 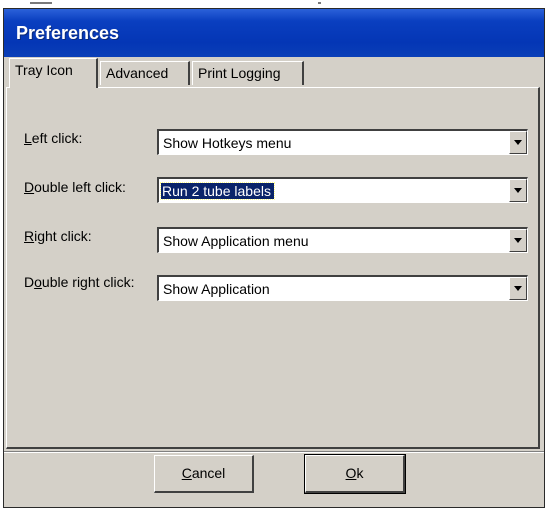 I want to click on tab-advanced: Advanced, so click(x=145, y=73).